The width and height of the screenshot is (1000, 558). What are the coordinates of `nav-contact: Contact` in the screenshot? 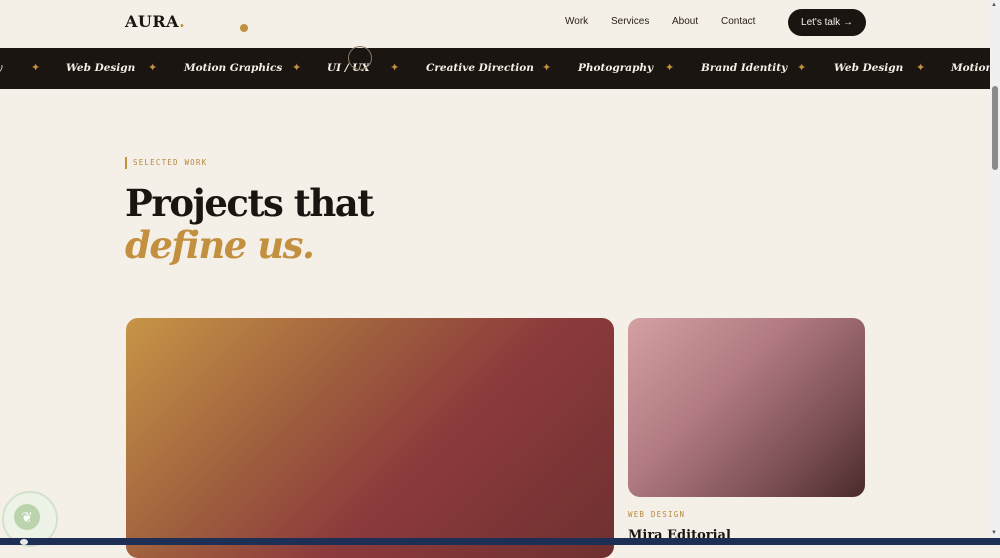 It's located at (738, 21).